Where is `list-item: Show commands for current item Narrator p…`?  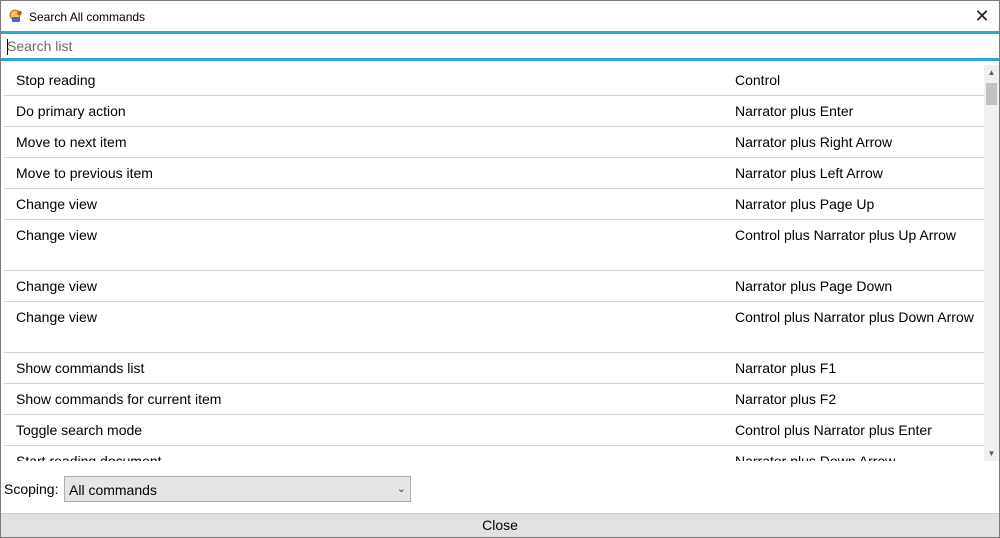 list-item: Show commands for current item Narrator p… is located at coordinates (494, 399).